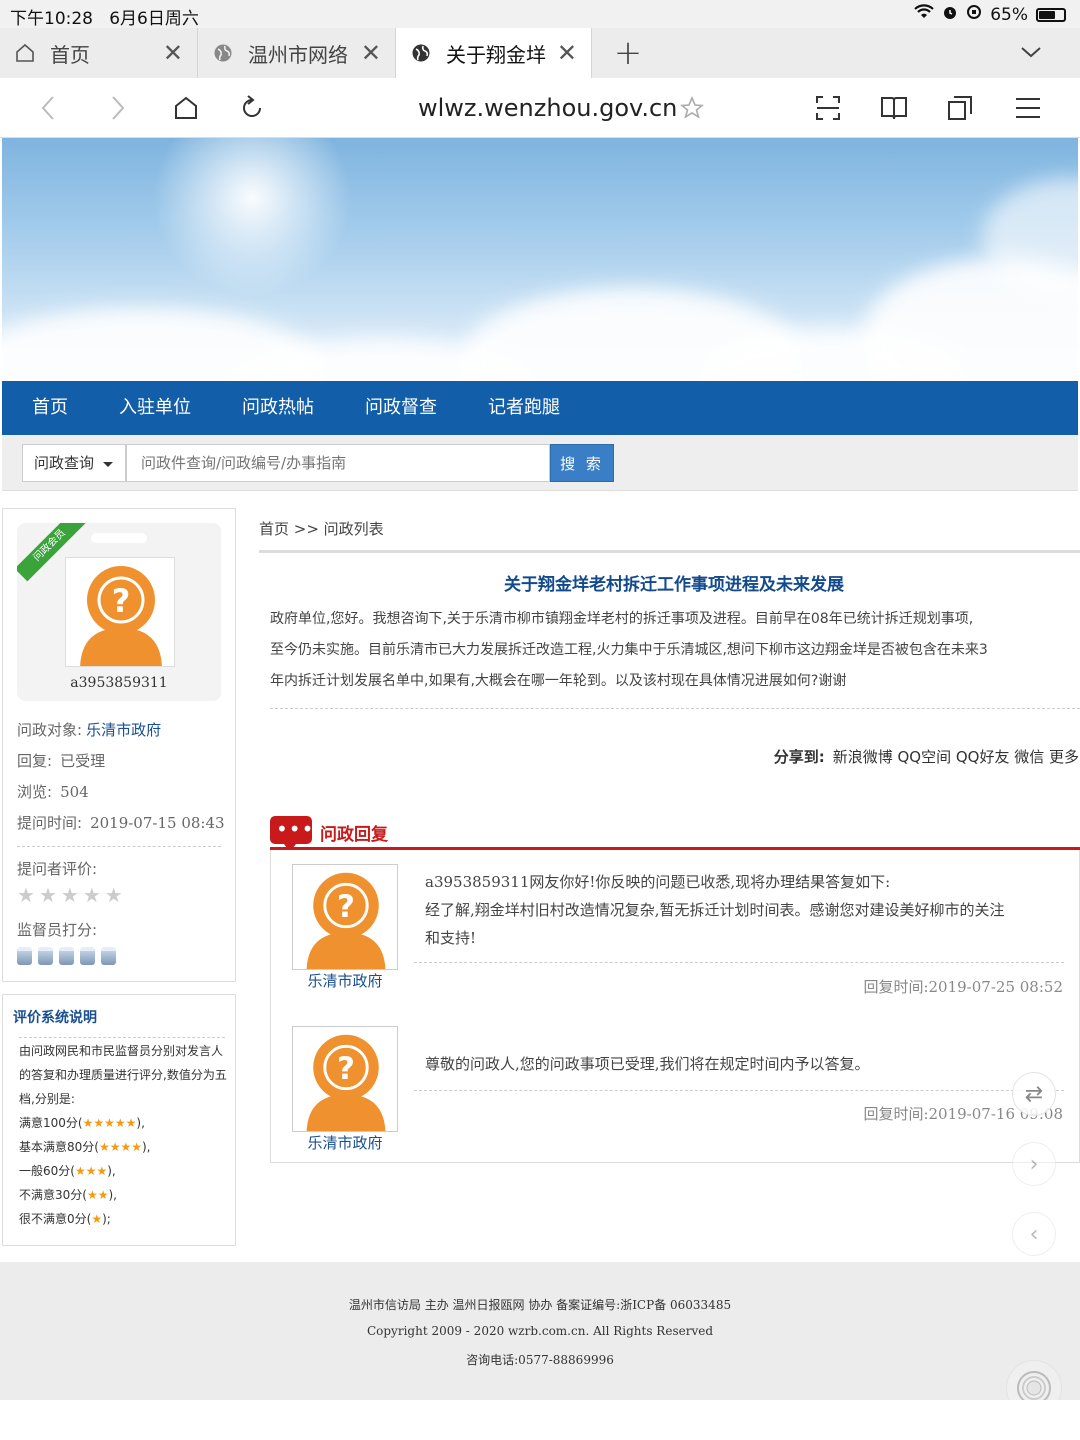 This screenshot has height=1440, width=1080. Describe the element at coordinates (321, 528) in the screenshot. I see `breadcrumb: 首页 >> 问政列表` at that location.